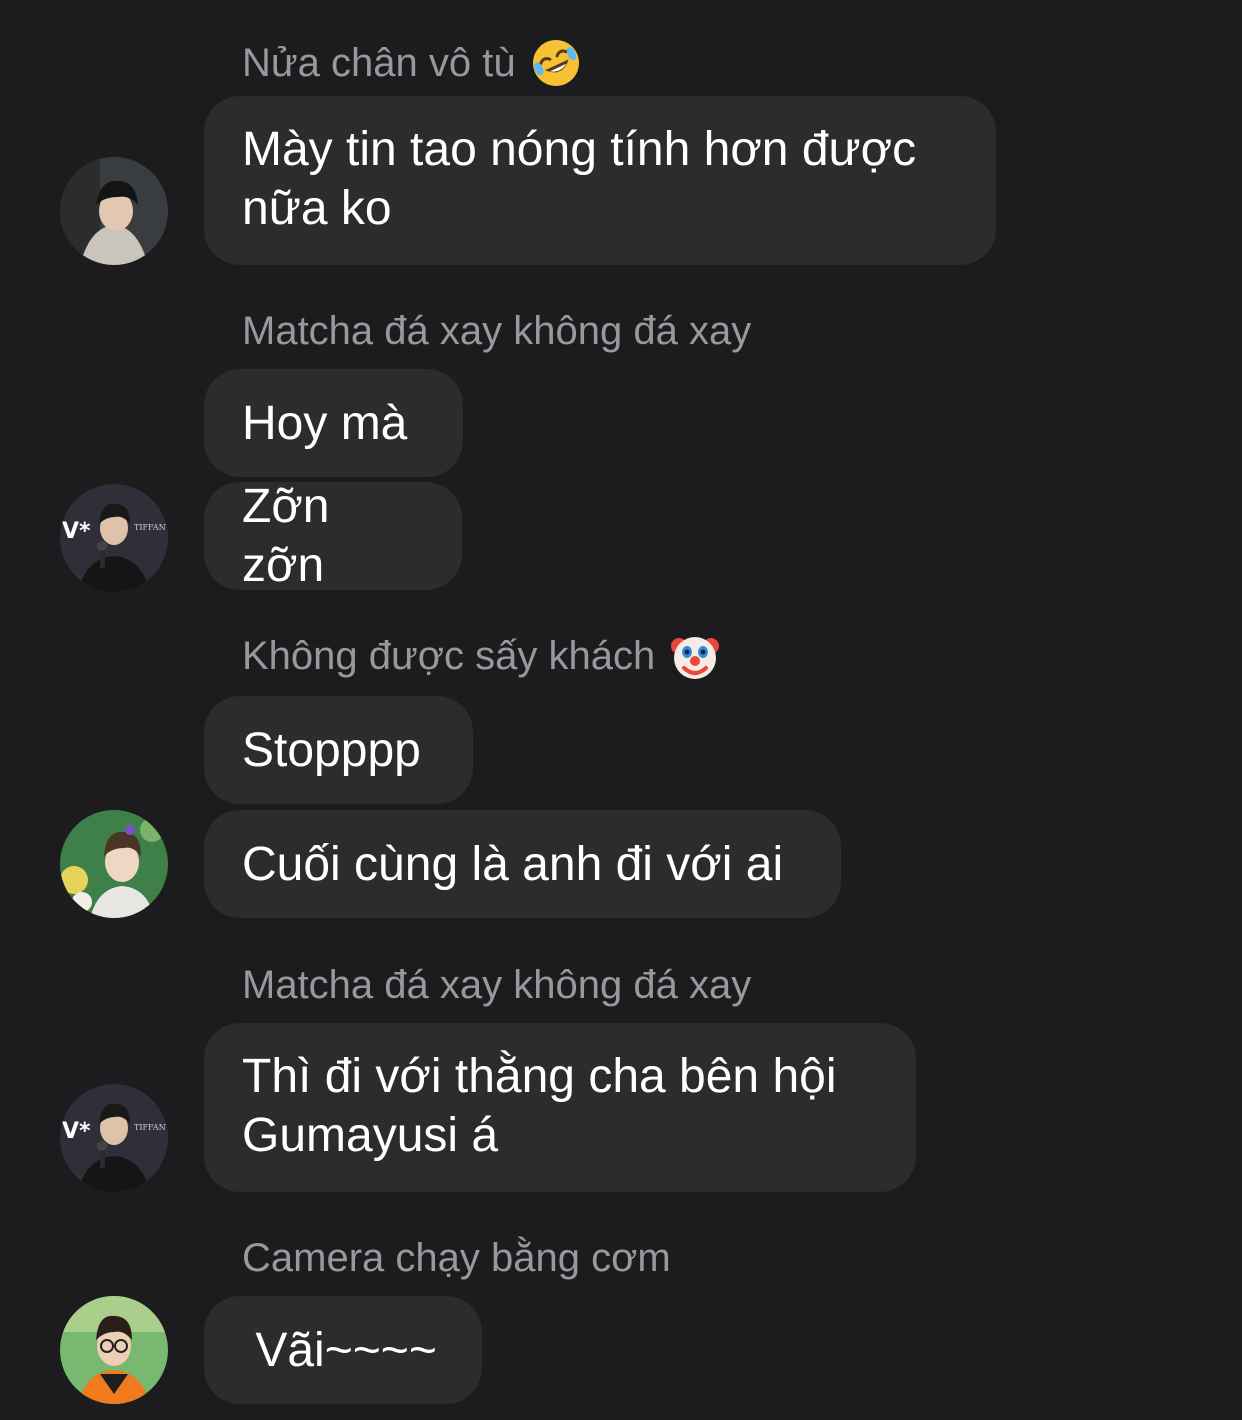 This screenshot has height=1420, width=1242. What do you see at coordinates (331, 750) in the screenshot?
I see `message-text: Stopppp` at bounding box center [331, 750].